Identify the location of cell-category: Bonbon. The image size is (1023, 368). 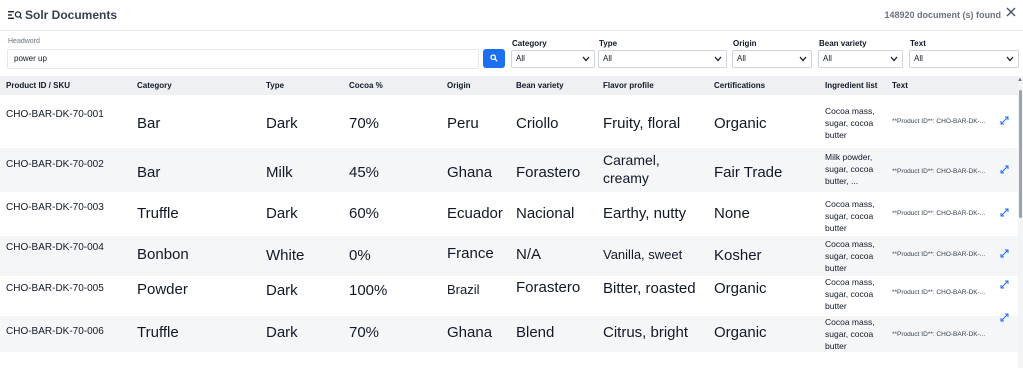
(163, 254).